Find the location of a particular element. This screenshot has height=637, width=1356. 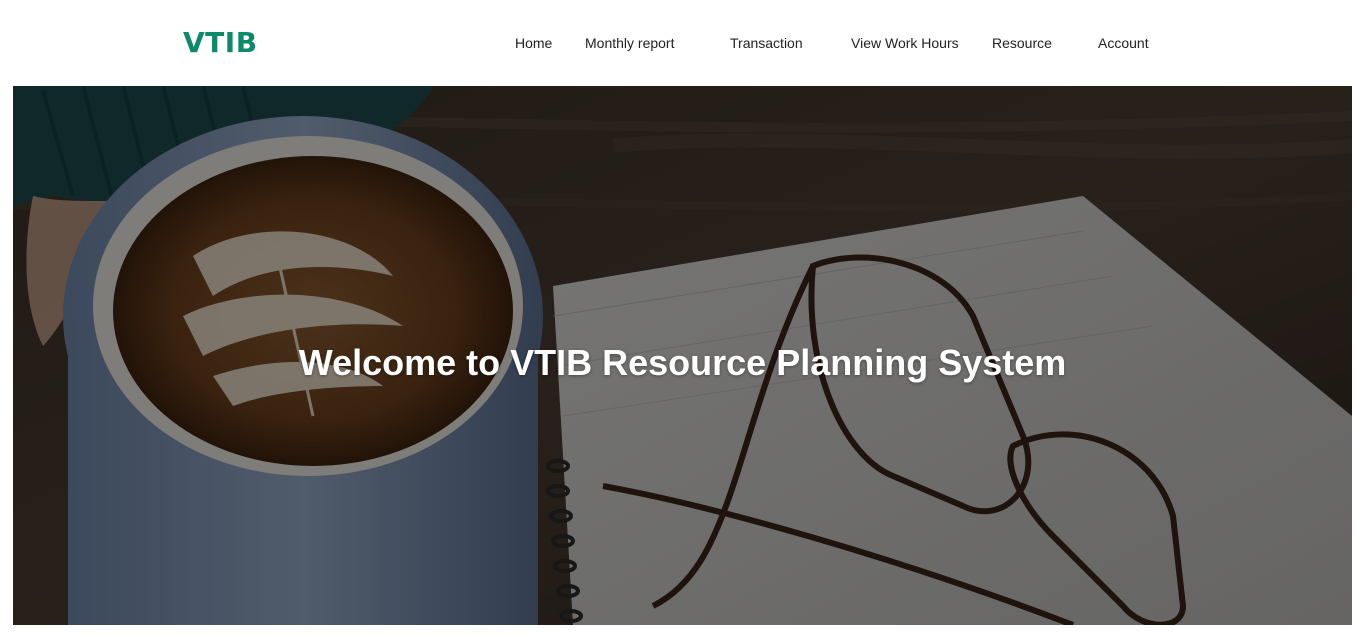

nav-item-view-work-hours: View Work Hours is located at coordinates (905, 43).